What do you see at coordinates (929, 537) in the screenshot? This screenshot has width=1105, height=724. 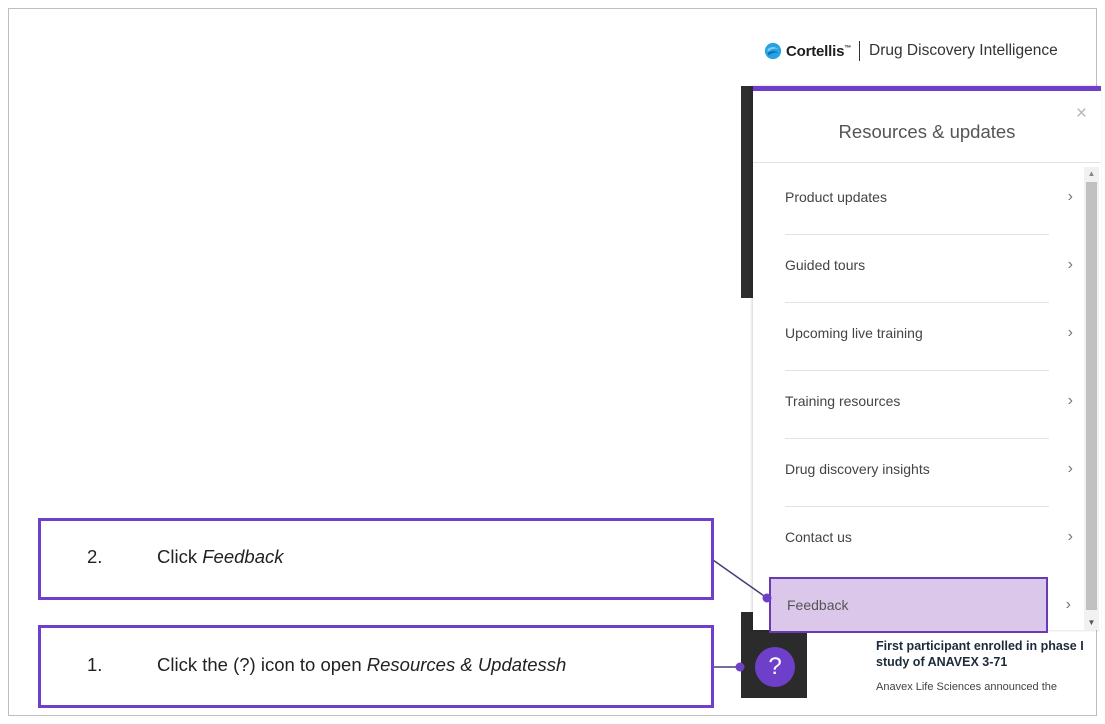 I see `menu-item-contact-us: Contact us ›` at bounding box center [929, 537].